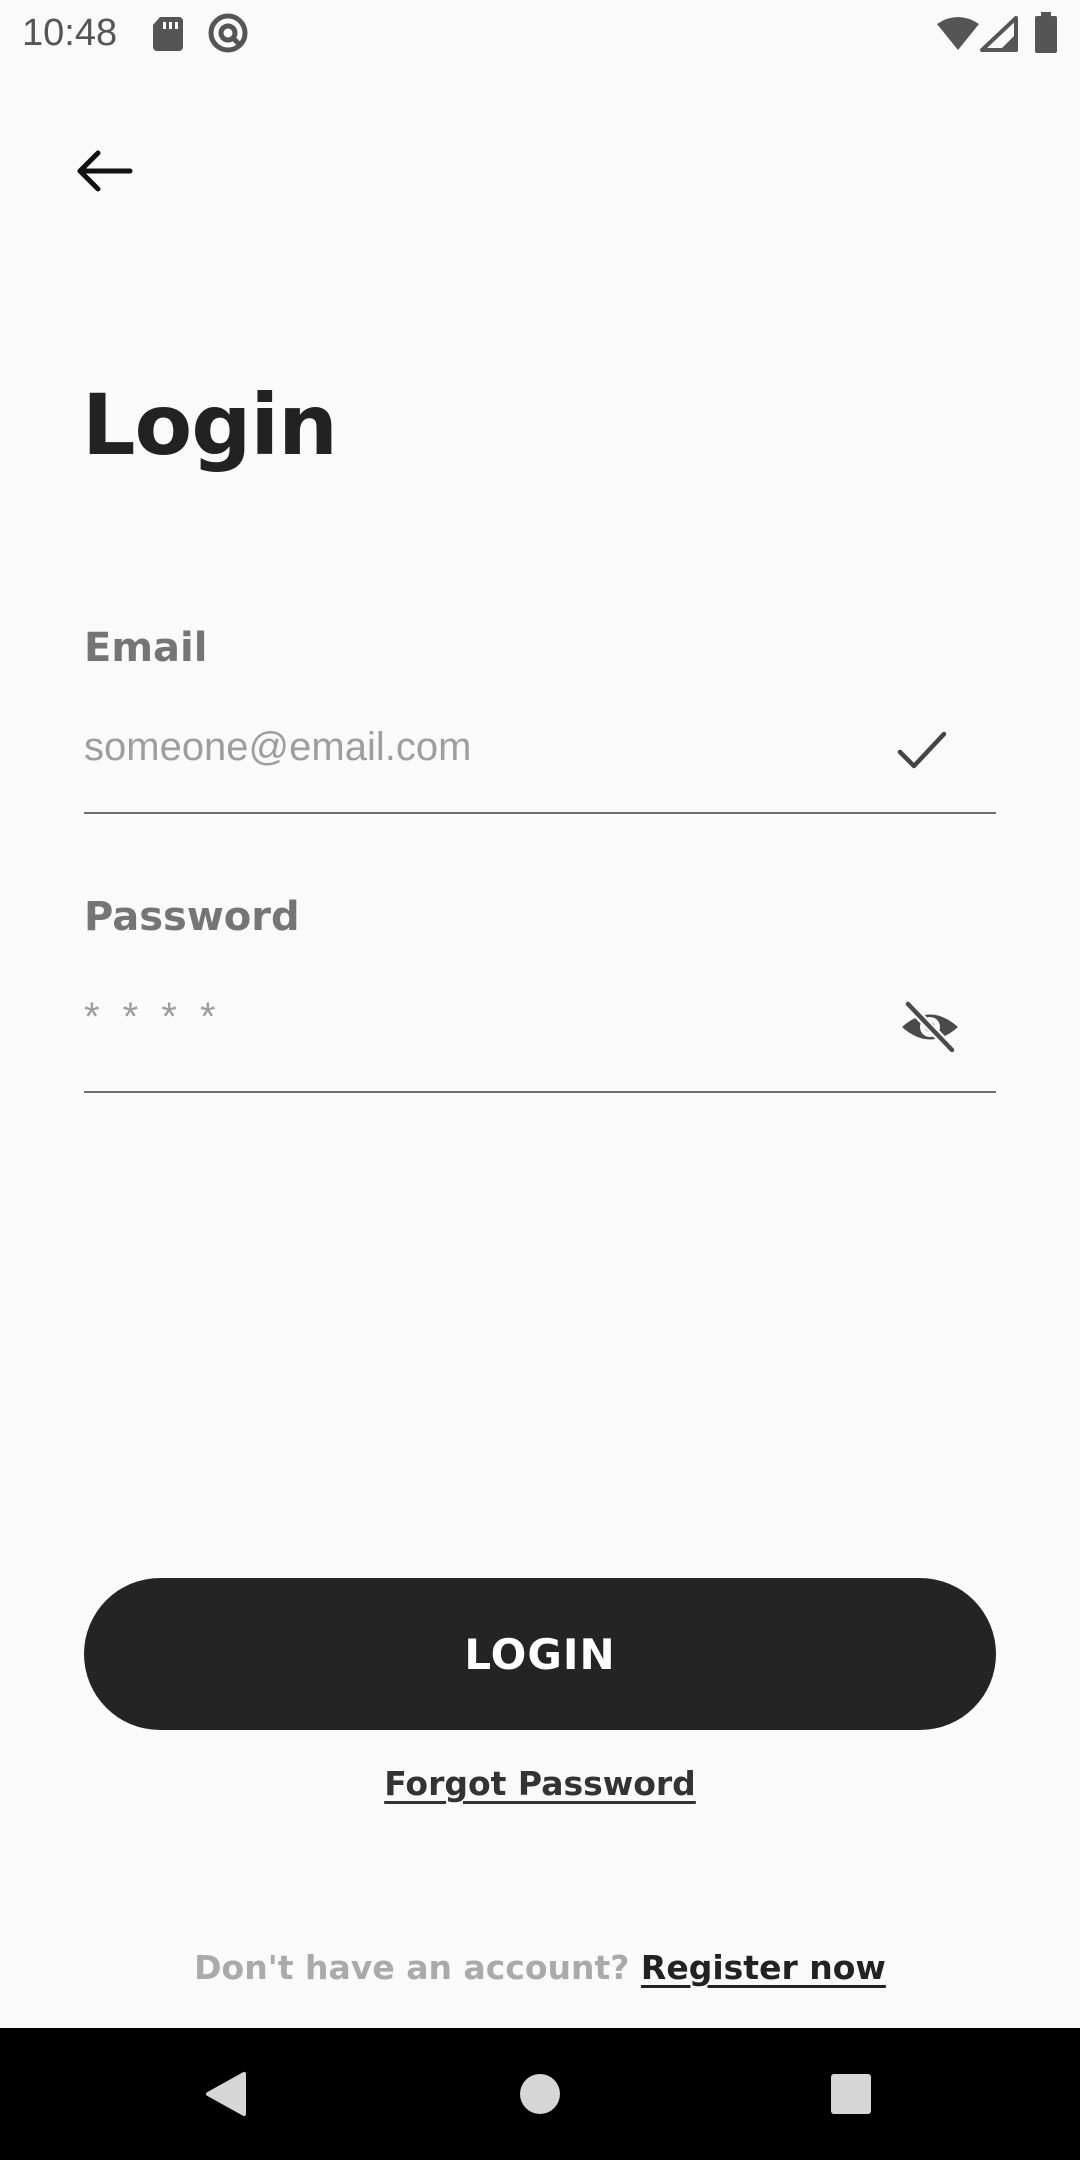  Describe the element at coordinates (168, 36) in the screenshot. I see `sd-card-icon` at that location.